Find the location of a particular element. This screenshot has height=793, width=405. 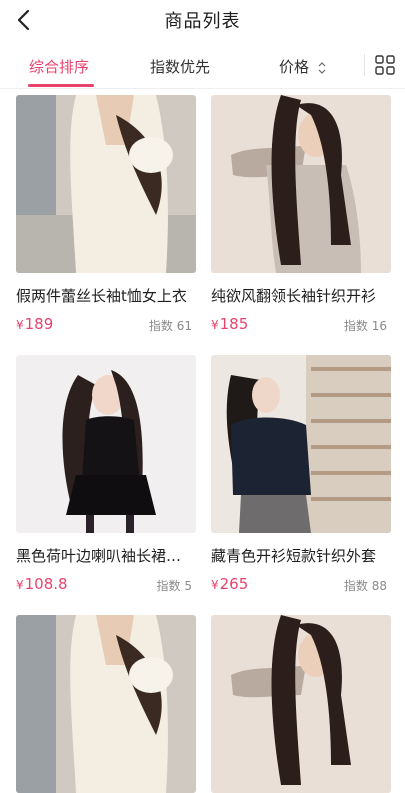

product-card: 黑色荷叶边喇叭袖长裙连衣裙 ¥108.8 指数 5 is located at coordinates (106, 475).